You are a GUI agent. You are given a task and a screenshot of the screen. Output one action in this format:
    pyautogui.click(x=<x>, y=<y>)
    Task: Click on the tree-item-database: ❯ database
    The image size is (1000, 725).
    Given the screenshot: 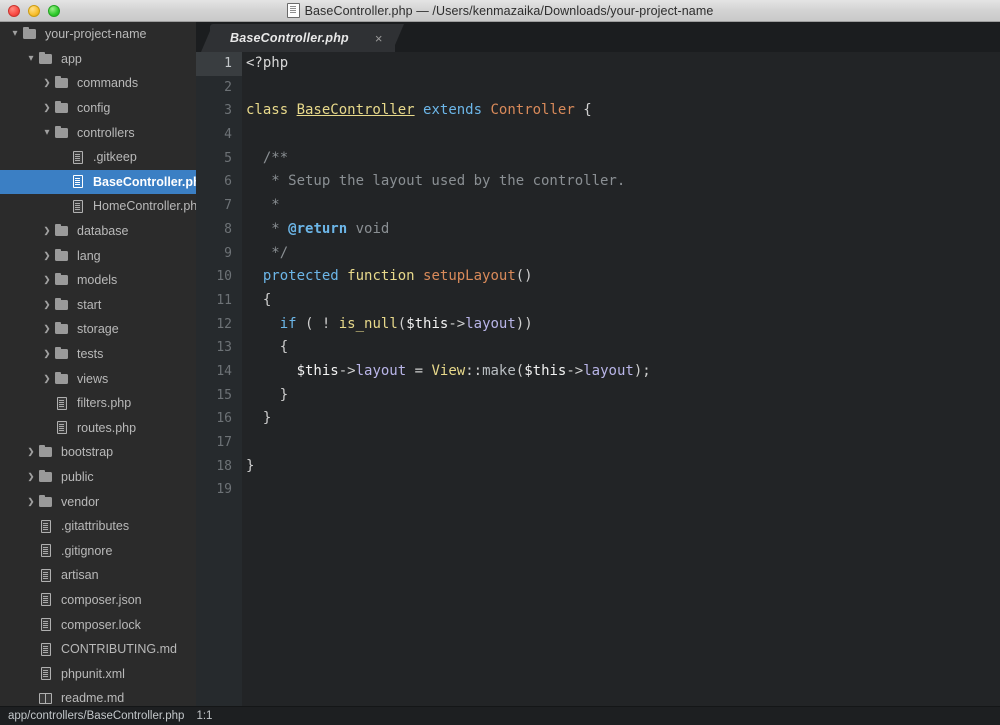 What is the action you would take?
    pyautogui.click(x=98, y=231)
    